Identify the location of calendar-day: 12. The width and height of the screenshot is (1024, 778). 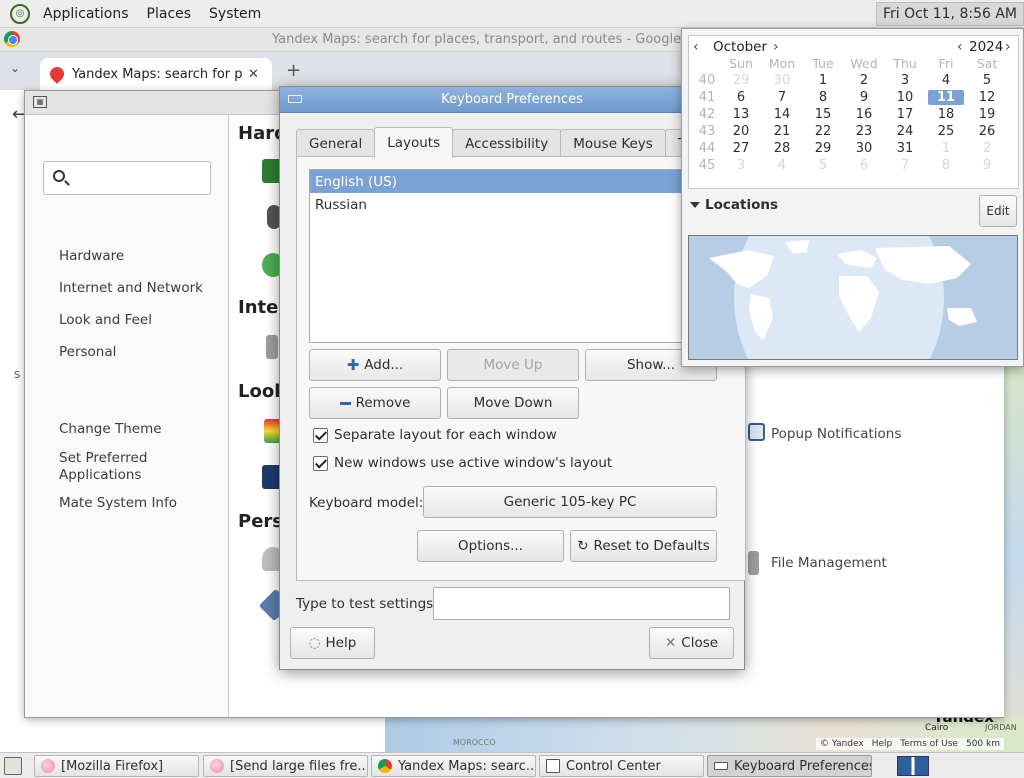
(987, 97).